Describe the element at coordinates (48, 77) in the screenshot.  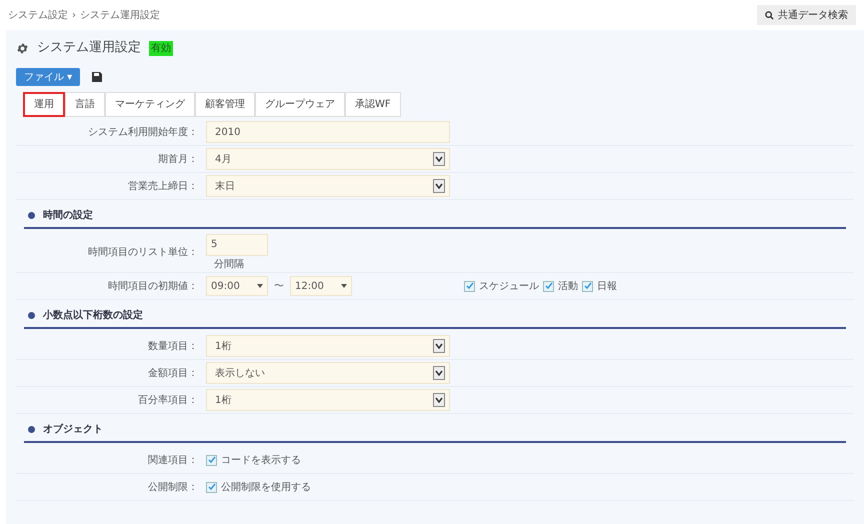
I see `file-menu-button: ファイル ▾` at that location.